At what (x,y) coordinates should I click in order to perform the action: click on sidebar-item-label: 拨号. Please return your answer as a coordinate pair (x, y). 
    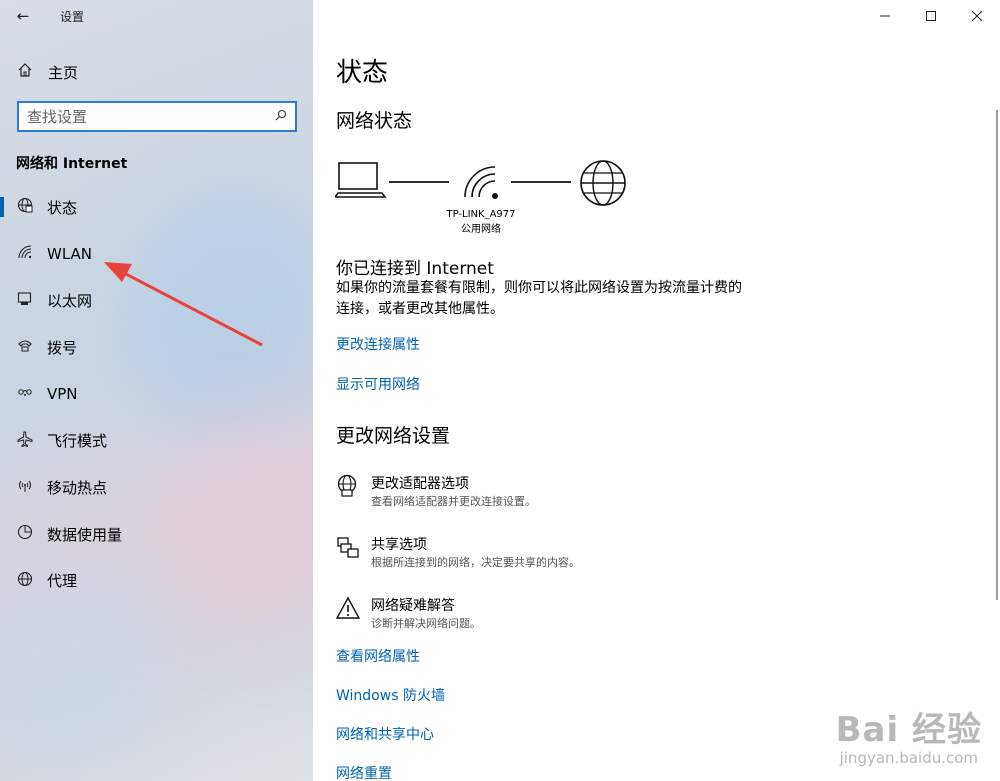
    Looking at the image, I should click on (62, 347).